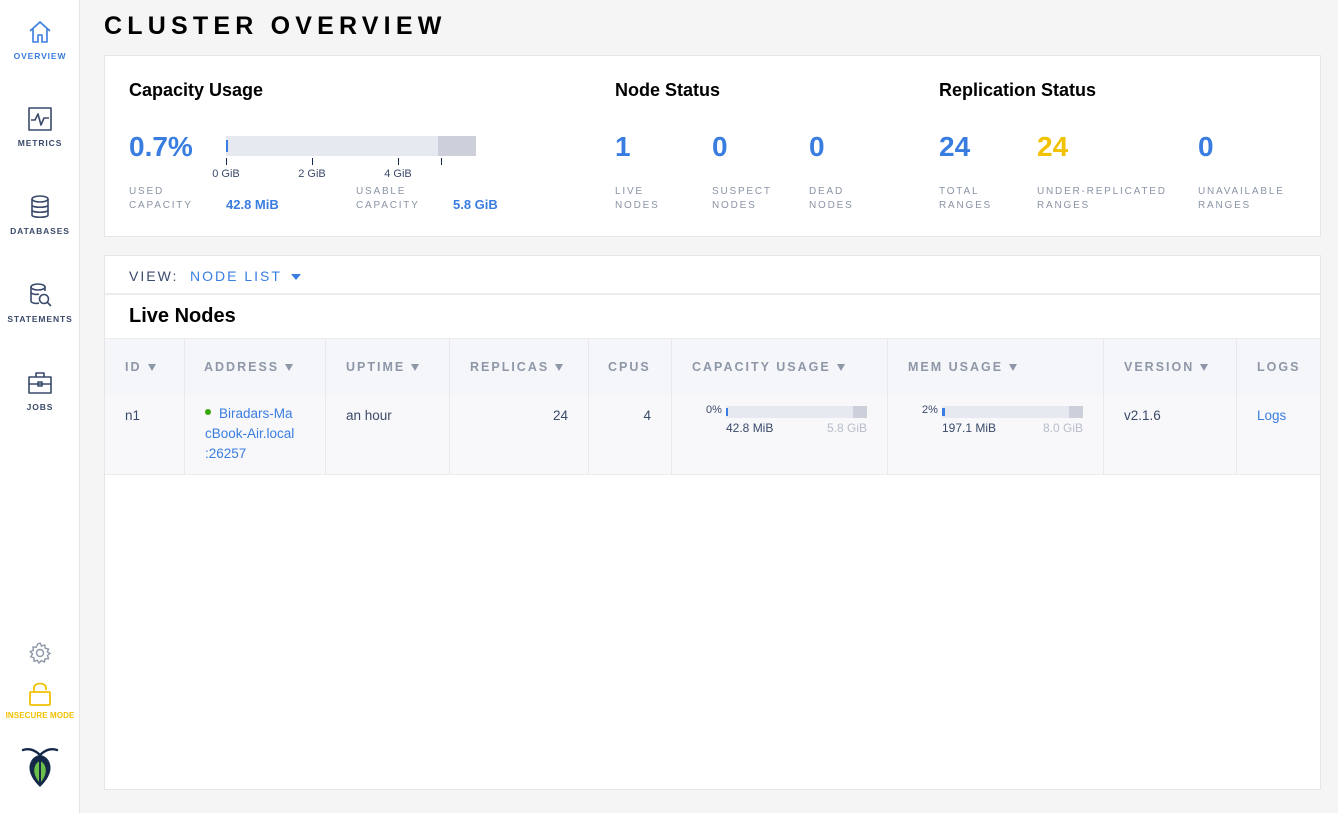 The width and height of the screenshot is (1338, 813). What do you see at coordinates (312, 174) in the screenshot?
I see `capacity-tick-label: 2 GiB` at bounding box center [312, 174].